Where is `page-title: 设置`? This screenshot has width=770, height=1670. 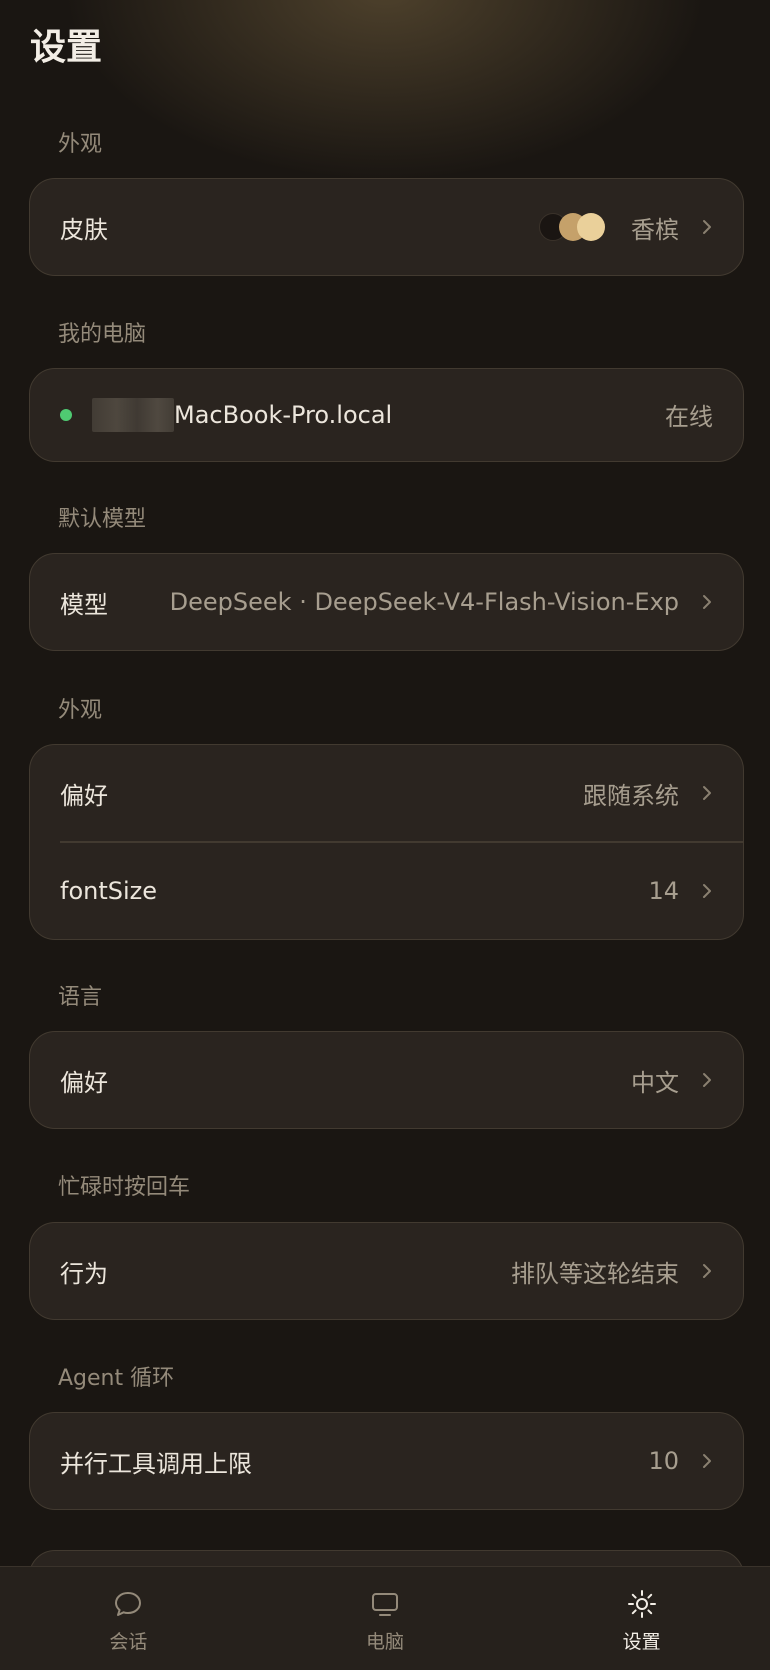 page-title: 设置 is located at coordinates (66, 47).